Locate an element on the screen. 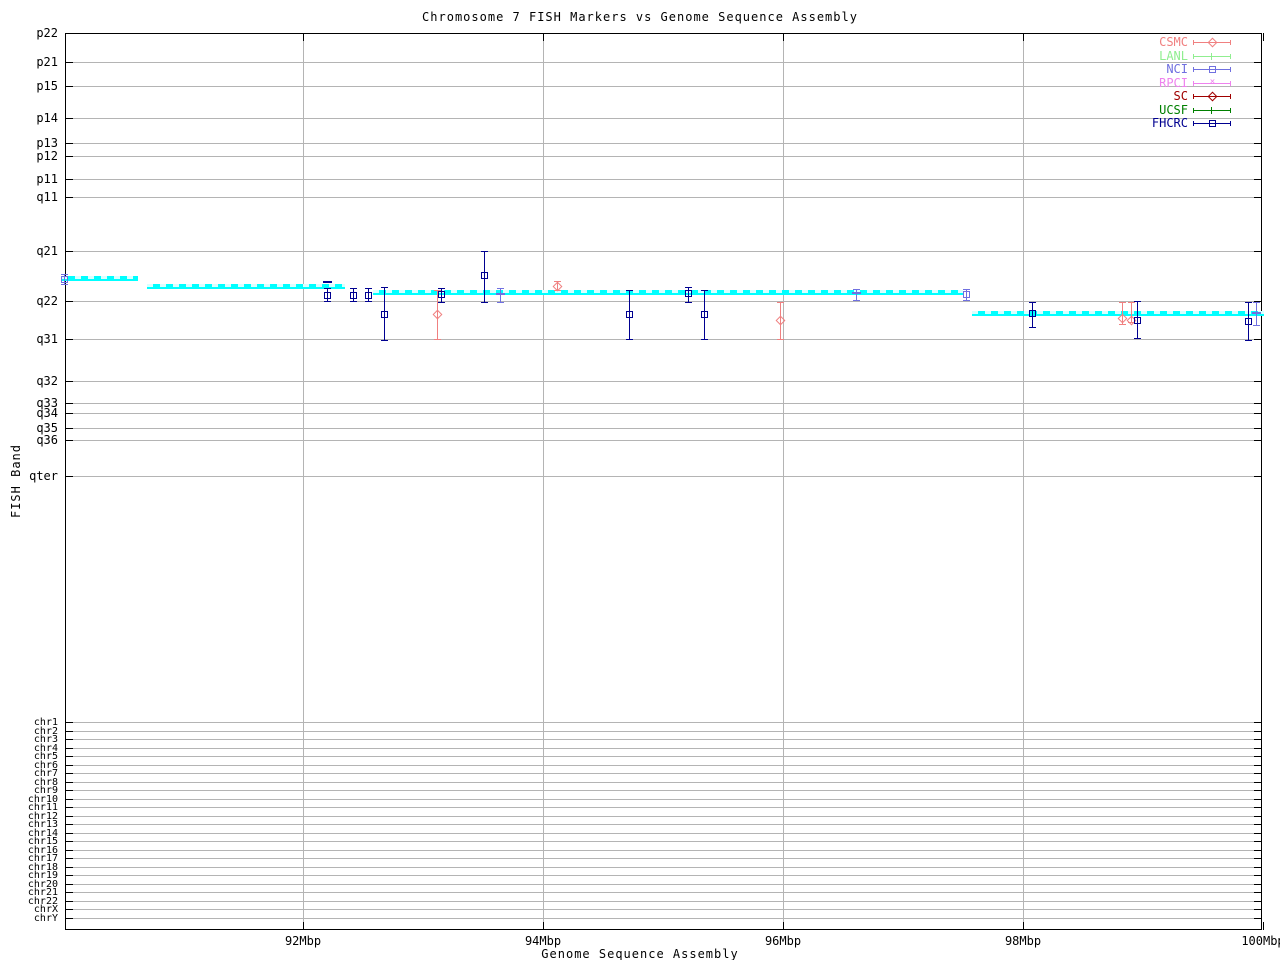 The image size is (1280, 960). legend-sample-line-FHCRC is located at coordinates (1212, 123).